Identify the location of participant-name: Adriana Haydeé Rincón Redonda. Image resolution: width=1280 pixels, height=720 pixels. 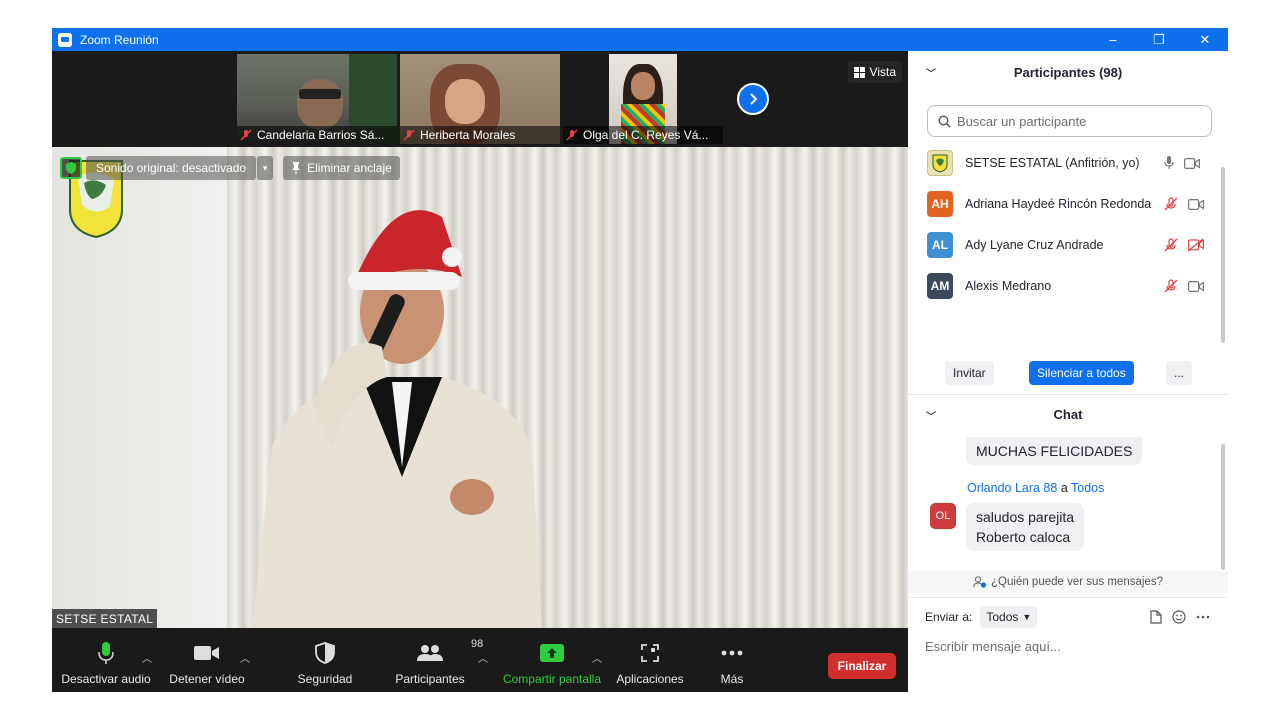
(1058, 204).